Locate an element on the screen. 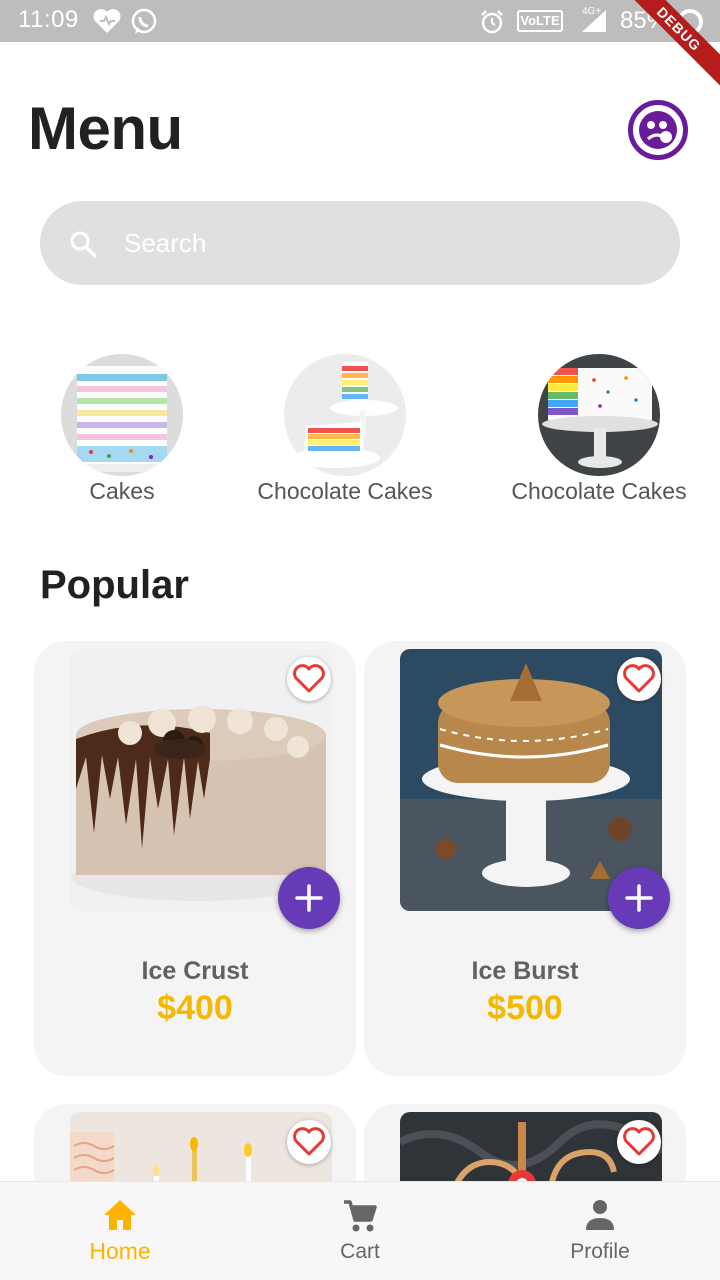  product-price: $500 is located at coordinates (525, 1008).